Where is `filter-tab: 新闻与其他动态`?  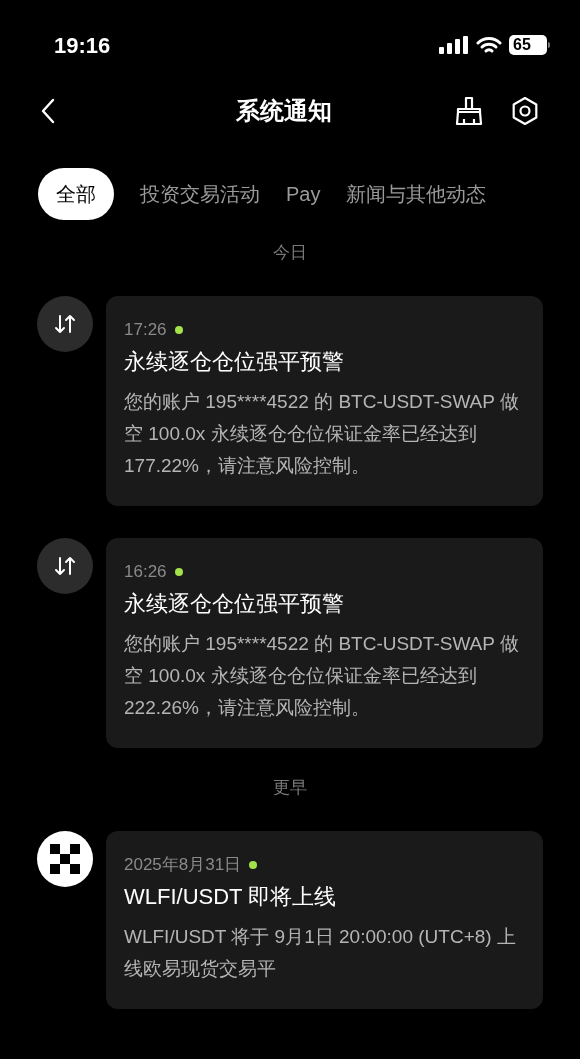 filter-tab: 新闻与其他动态 is located at coordinates (416, 194).